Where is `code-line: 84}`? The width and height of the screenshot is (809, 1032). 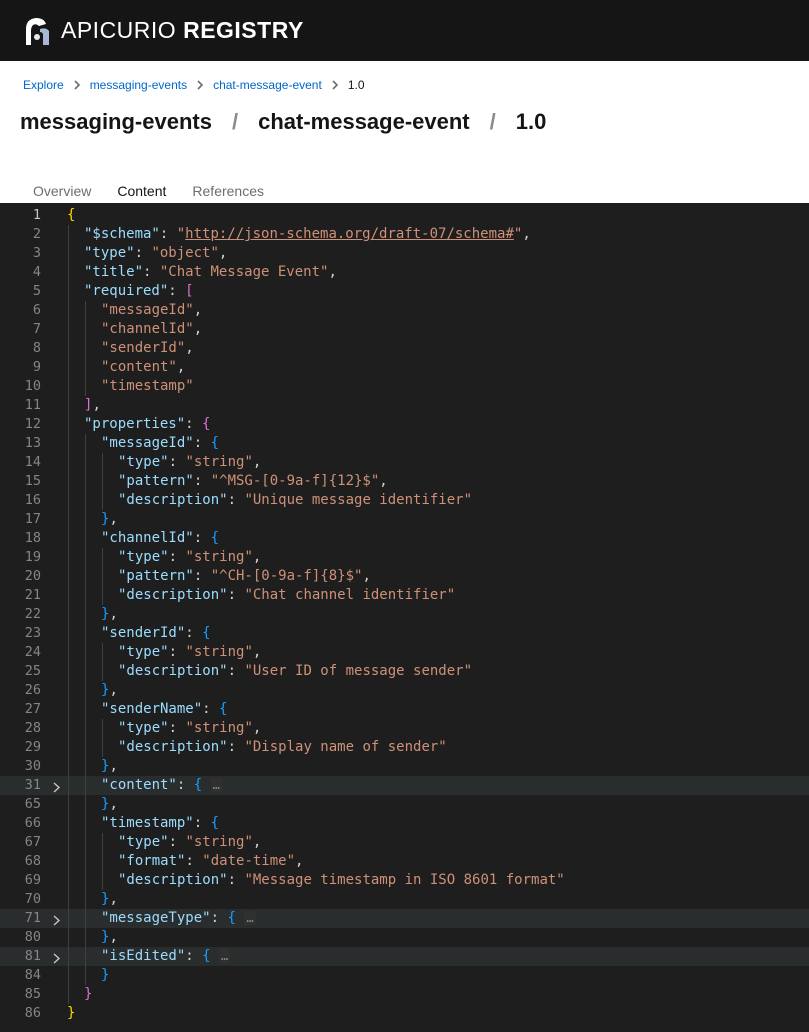 code-line: 84} is located at coordinates (404, 975).